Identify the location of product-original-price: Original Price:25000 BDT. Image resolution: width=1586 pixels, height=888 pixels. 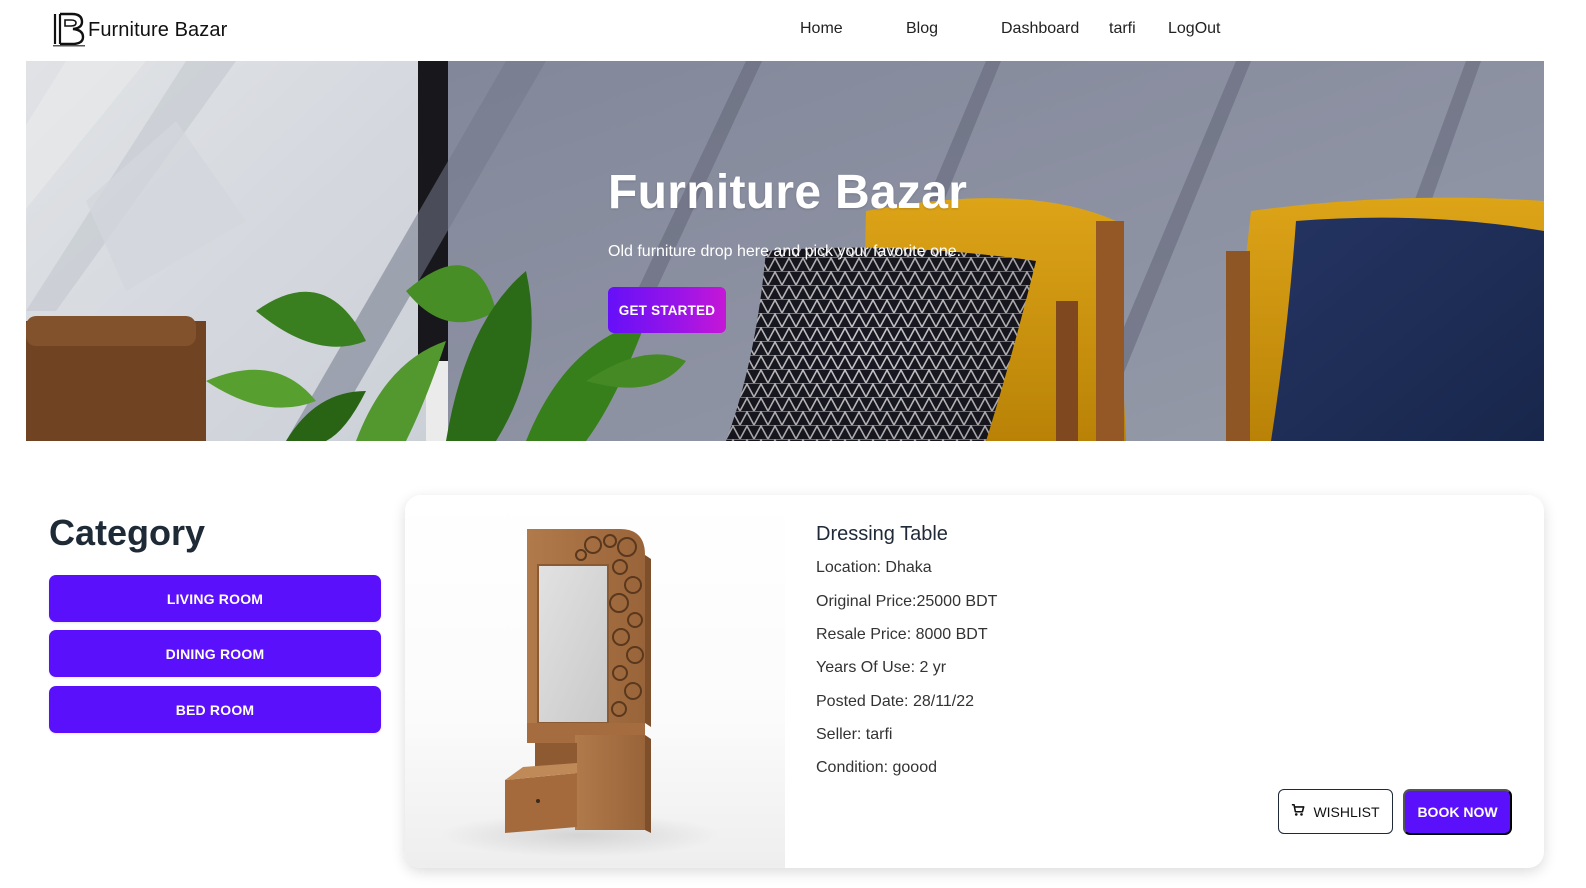
(907, 601).